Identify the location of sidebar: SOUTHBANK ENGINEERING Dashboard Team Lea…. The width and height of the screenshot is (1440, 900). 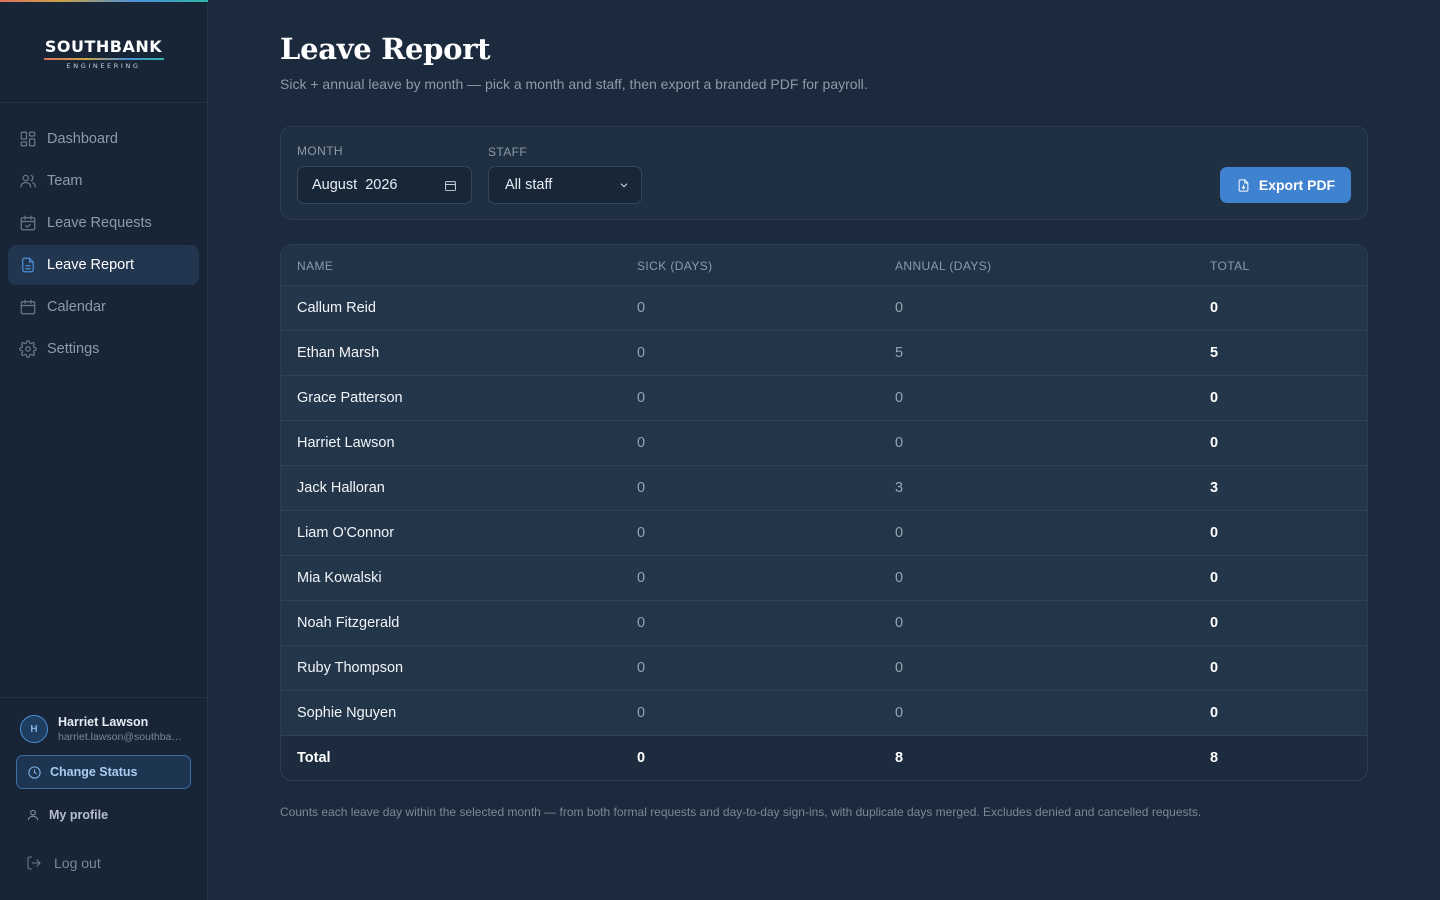
(104, 450).